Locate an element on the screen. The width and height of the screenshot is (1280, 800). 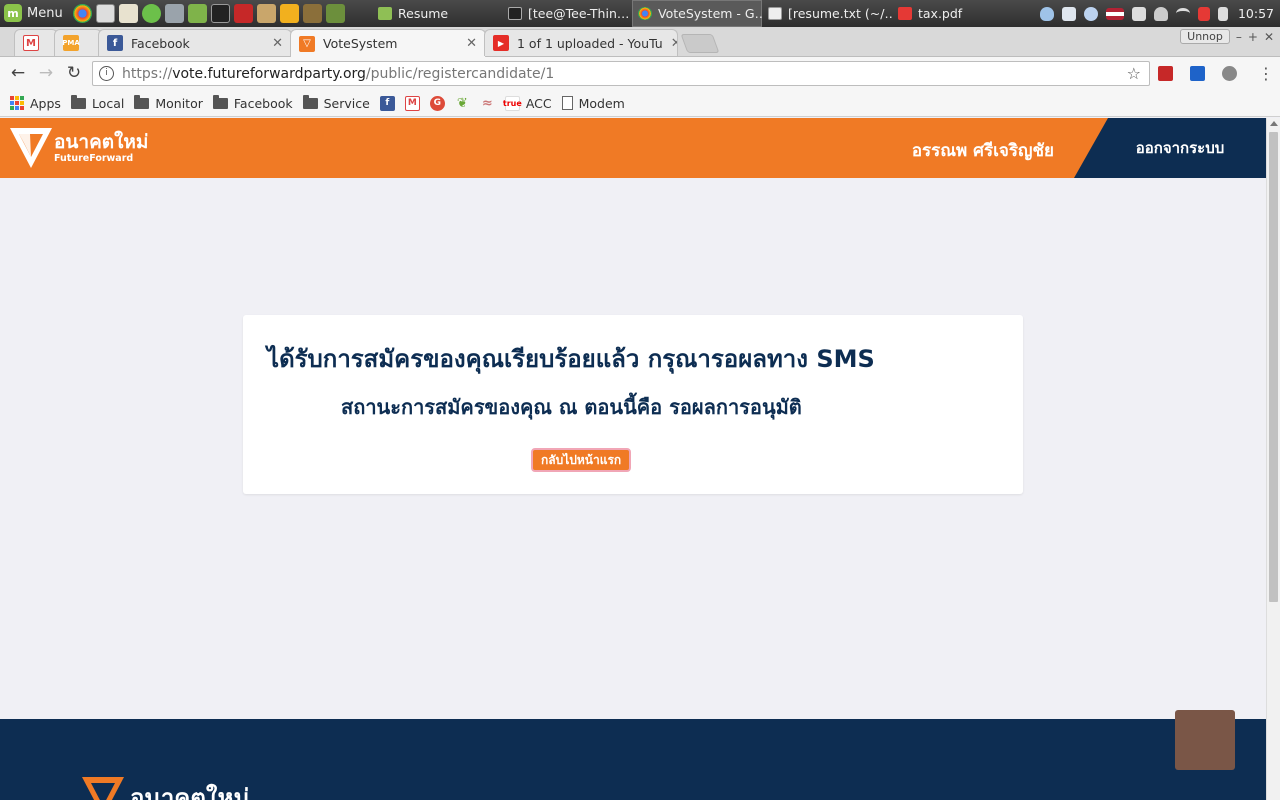
wifi-icon is located at coordinates (1182, 13).